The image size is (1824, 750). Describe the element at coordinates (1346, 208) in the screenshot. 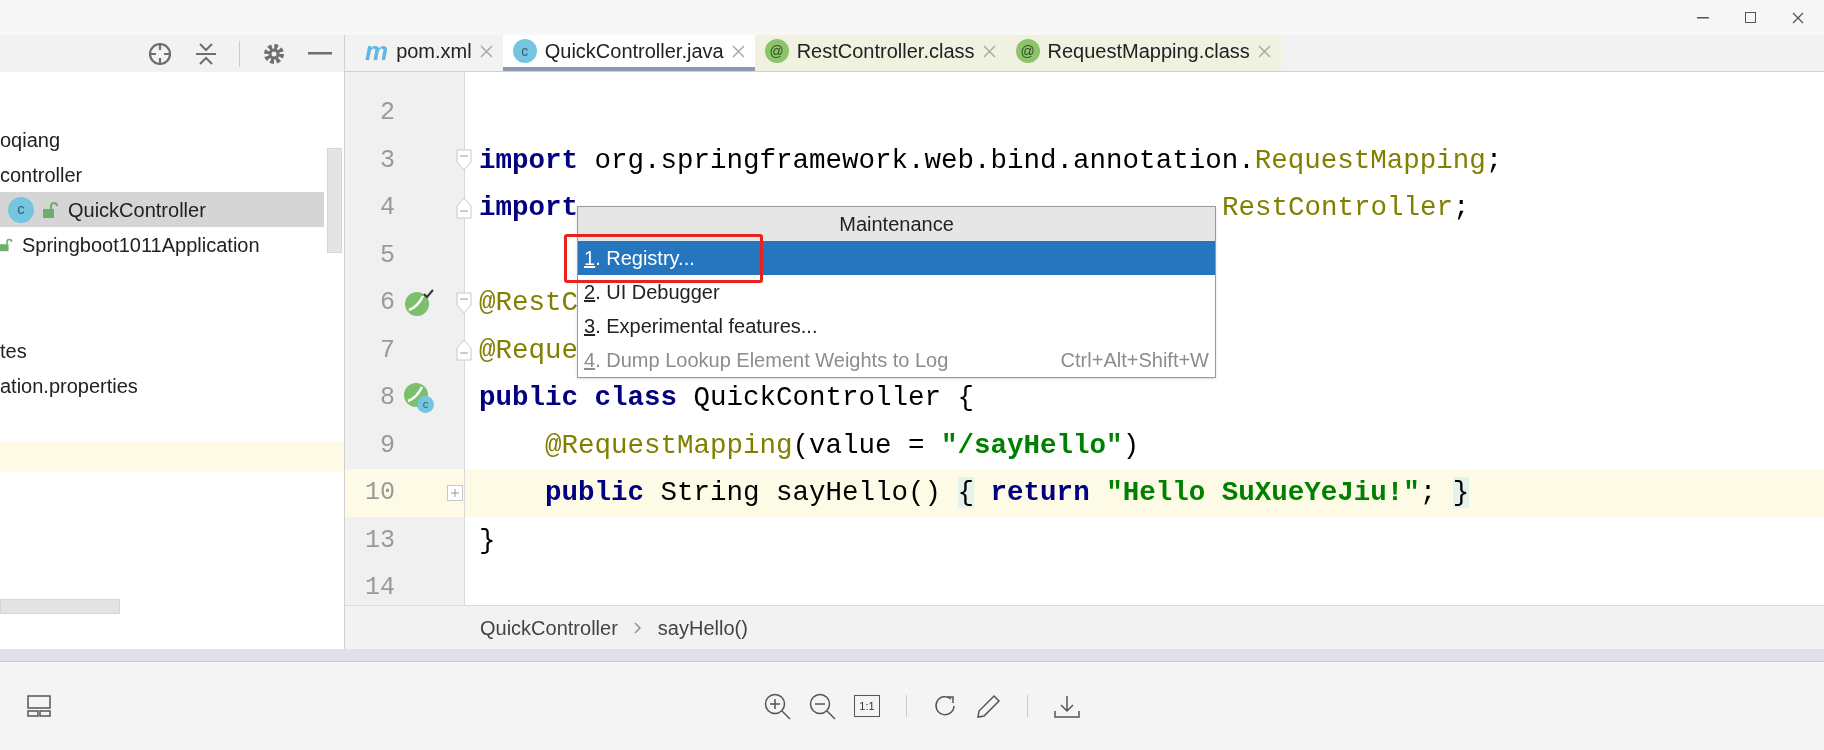

I see `code-line: RestController;` at that location.